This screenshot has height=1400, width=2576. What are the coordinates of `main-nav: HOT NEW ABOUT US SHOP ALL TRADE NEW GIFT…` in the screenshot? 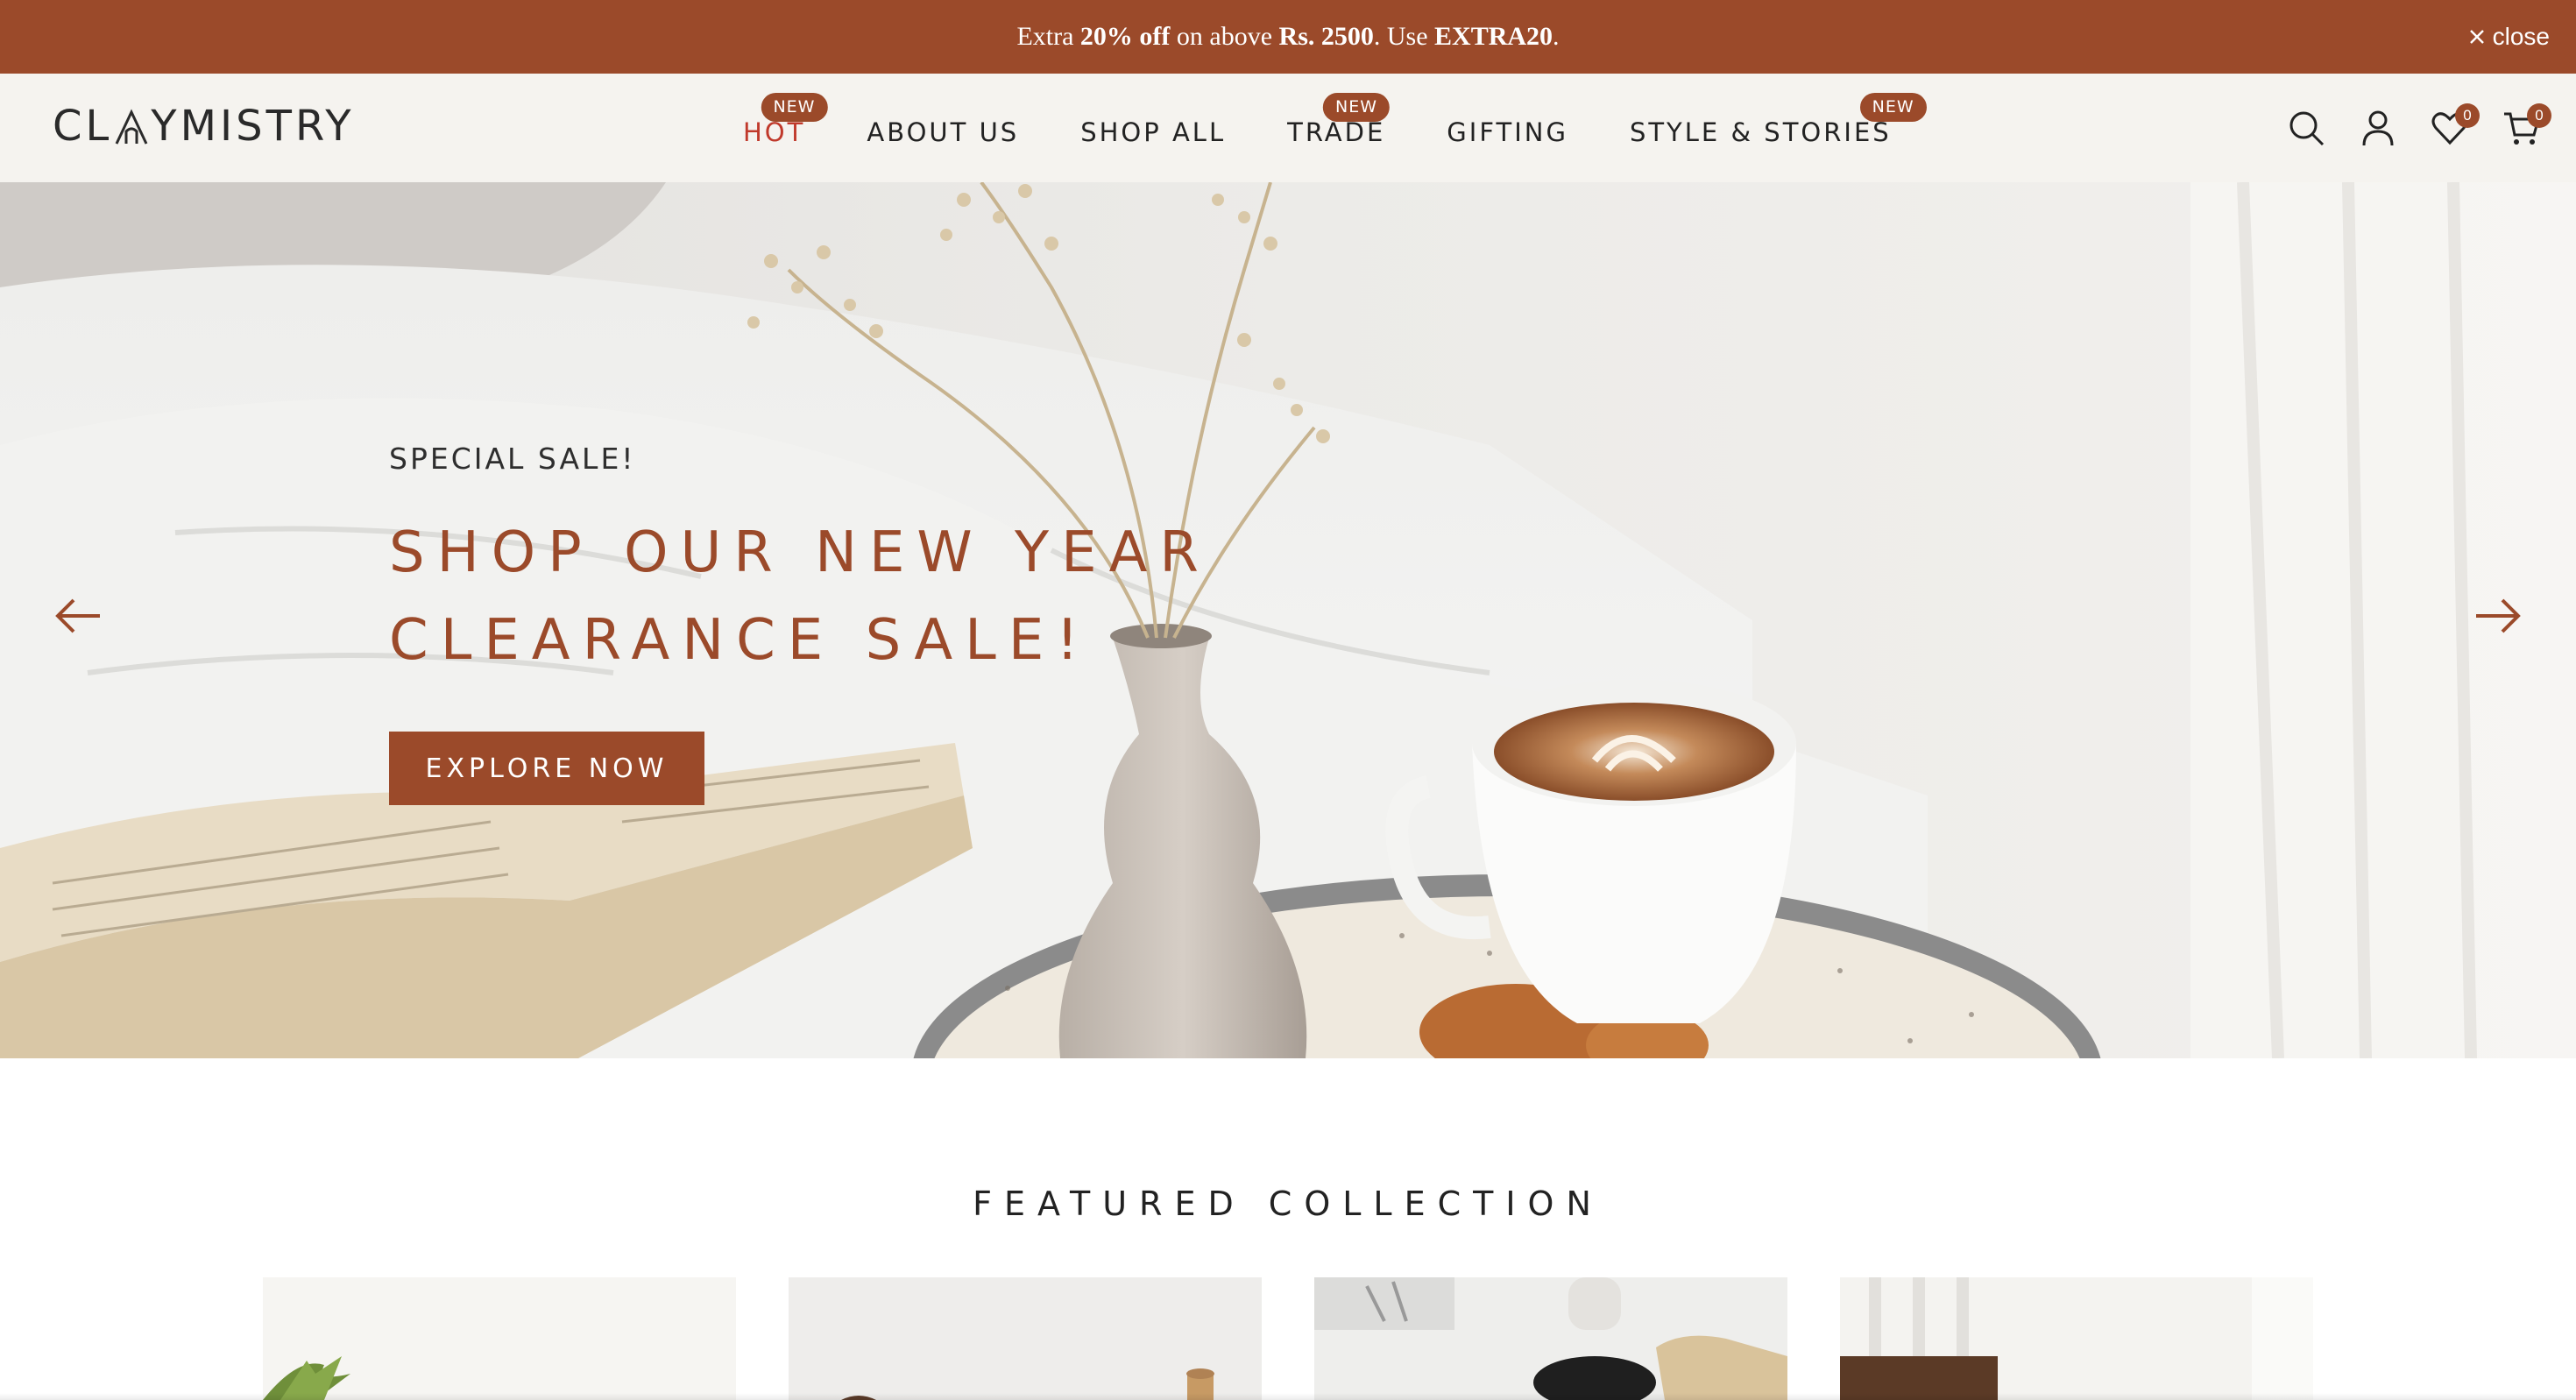 It's located at (1335, 123).